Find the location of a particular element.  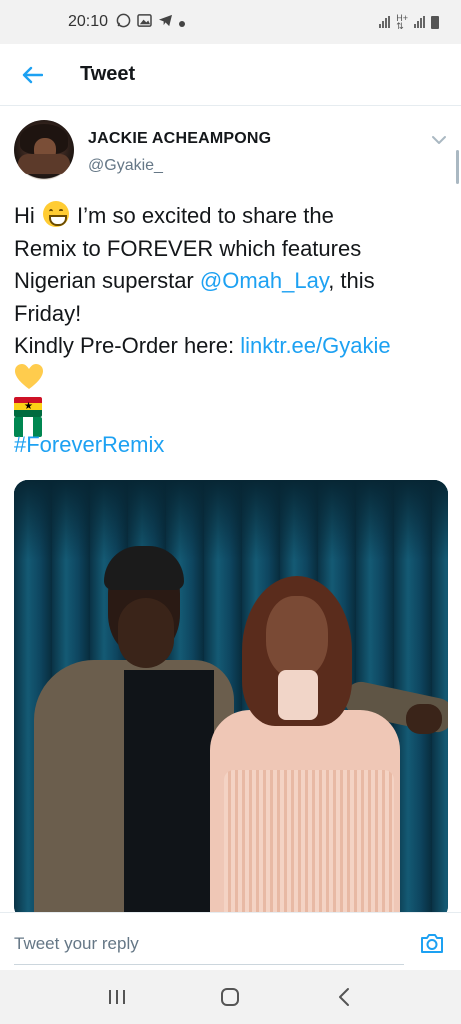

home-icon is located at coordinates (230, 997).